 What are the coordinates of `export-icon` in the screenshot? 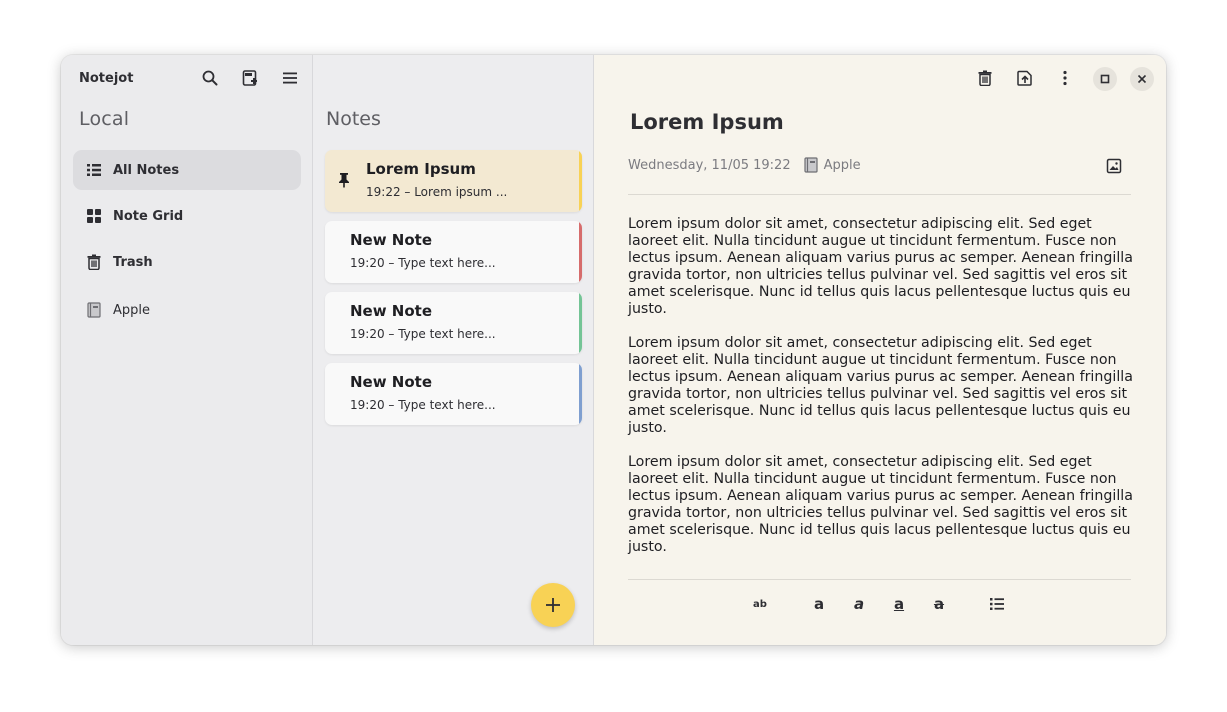 It's located at (1024, 78).